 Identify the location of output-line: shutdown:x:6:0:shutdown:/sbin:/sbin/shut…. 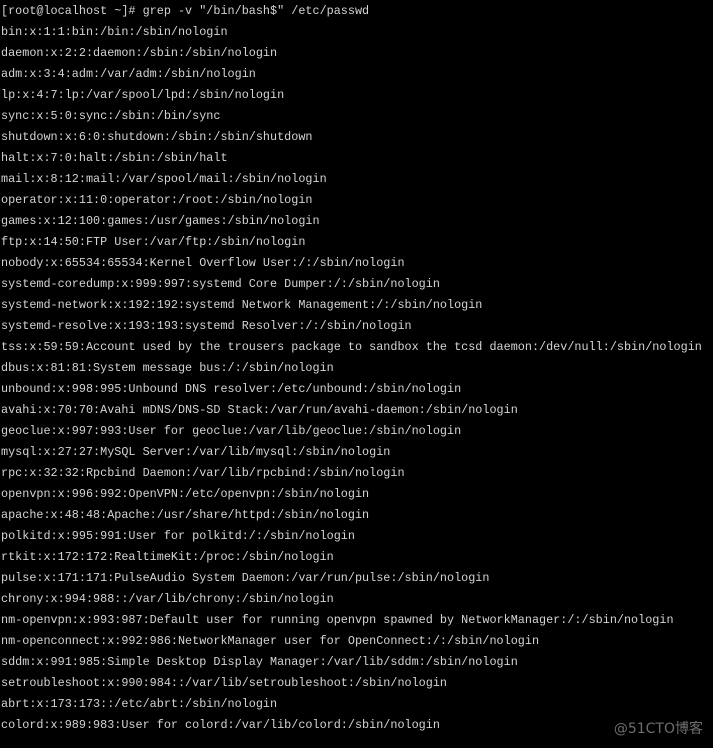
(157, 137).